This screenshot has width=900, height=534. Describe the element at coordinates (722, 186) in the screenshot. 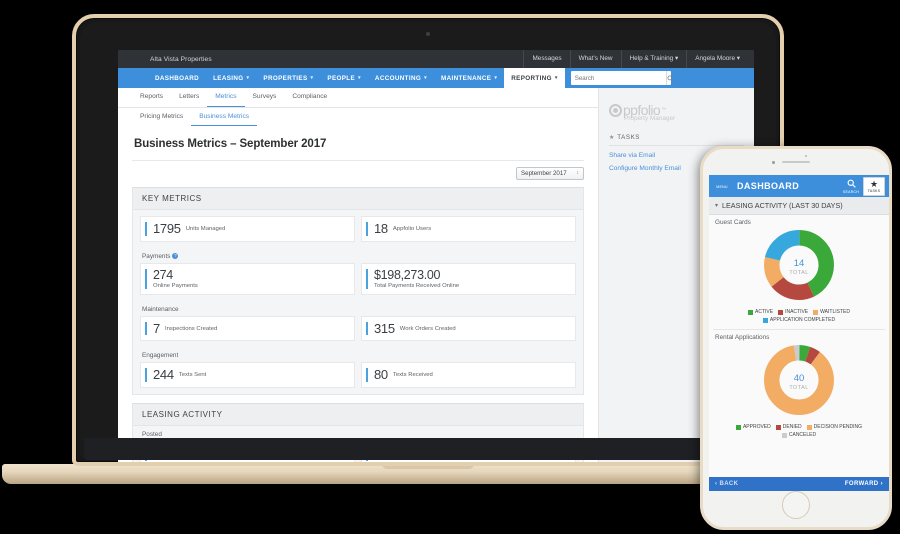

I see `menu-icon: MENU` at that location.